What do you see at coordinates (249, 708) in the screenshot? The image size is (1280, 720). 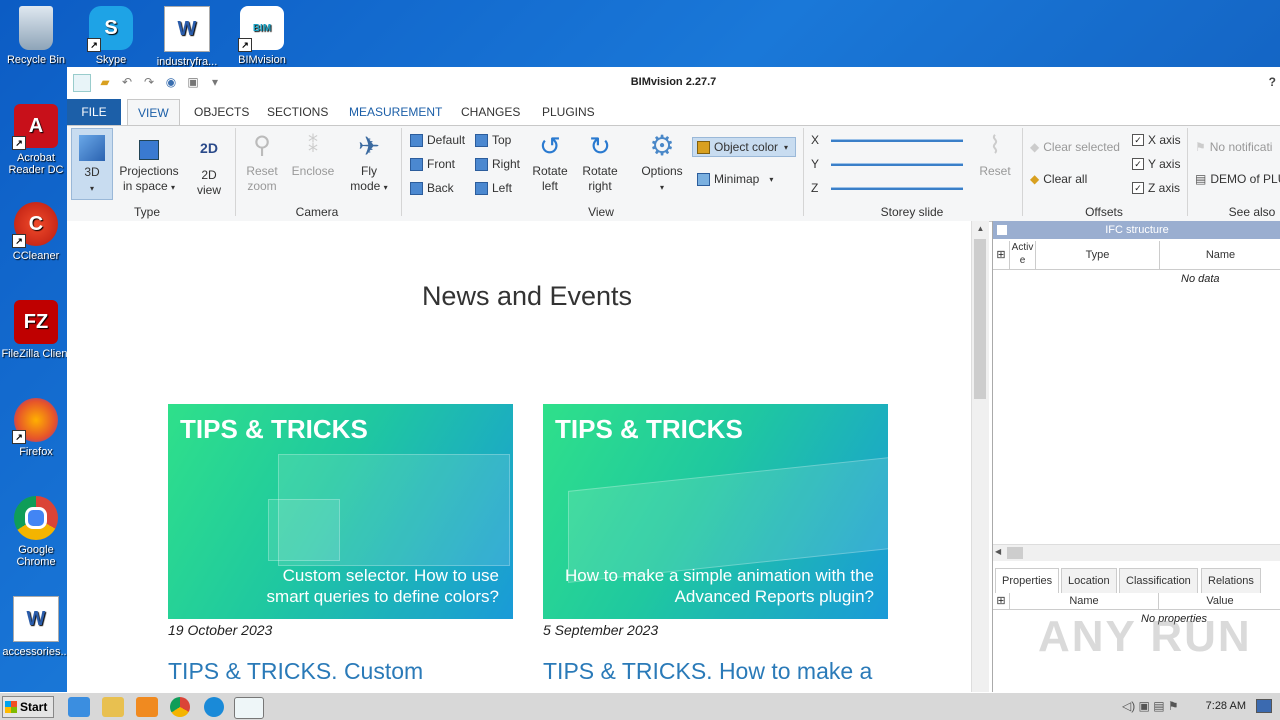 I see `bimvision-taskbar-icon` at bounding box center [249, 708].